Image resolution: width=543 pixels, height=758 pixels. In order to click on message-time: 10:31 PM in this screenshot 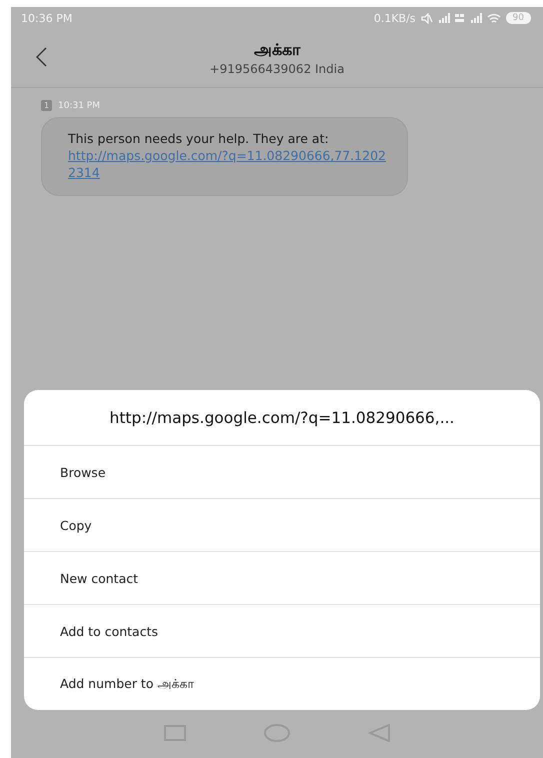, I will do `click(79, 105)`.